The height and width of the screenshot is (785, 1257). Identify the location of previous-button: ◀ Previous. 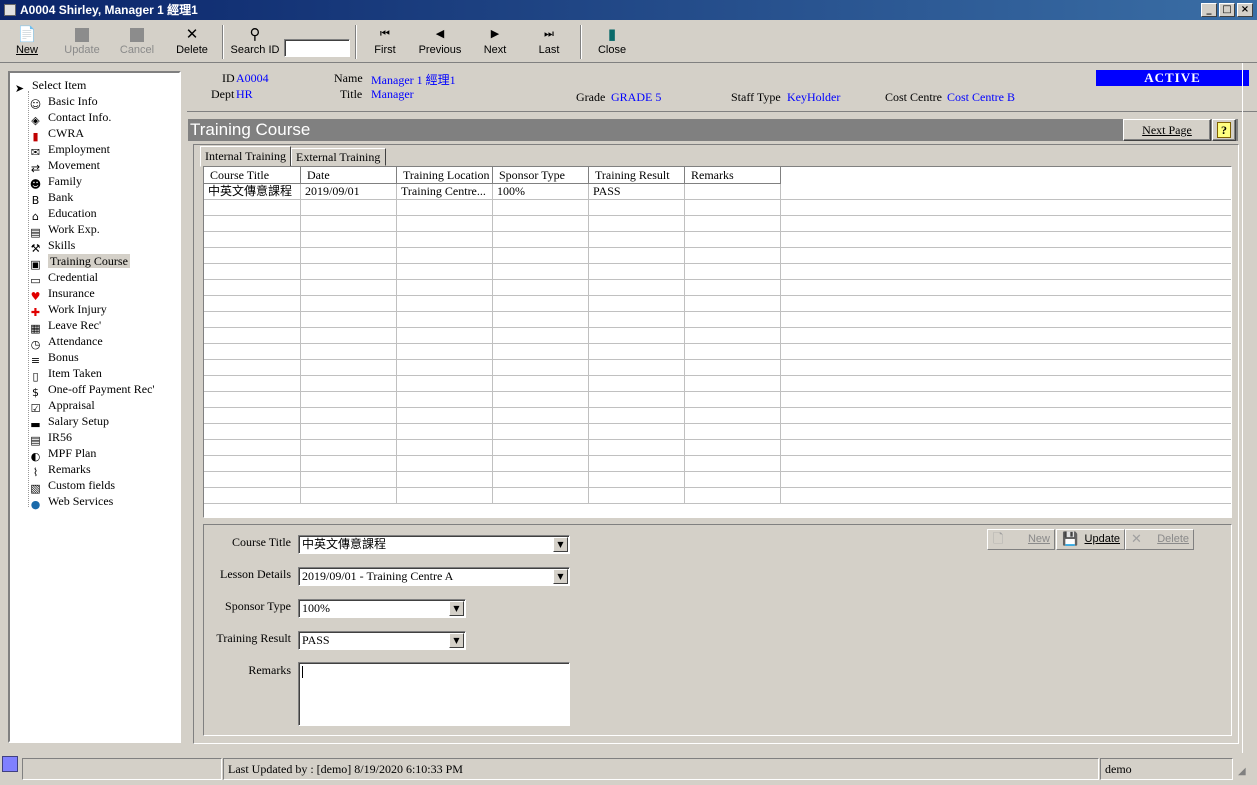
(440, 40).